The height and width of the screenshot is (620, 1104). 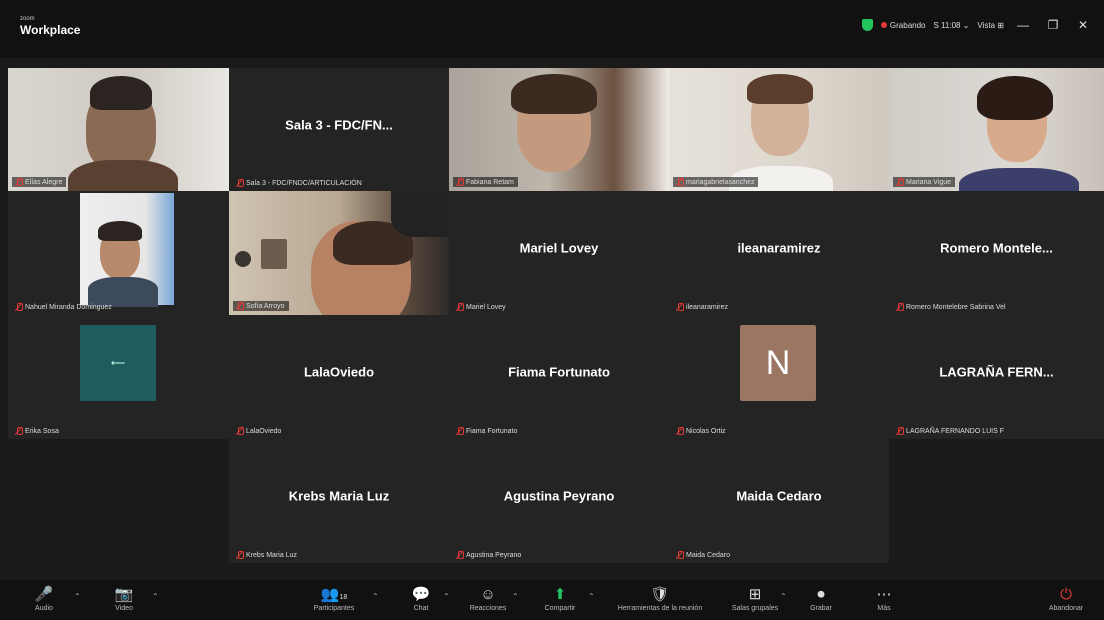 What do you see at coordinates (339, 372) in the screenshot?
I see `participant-display-name: LalaOviedo` at bounding box center [339, 372].